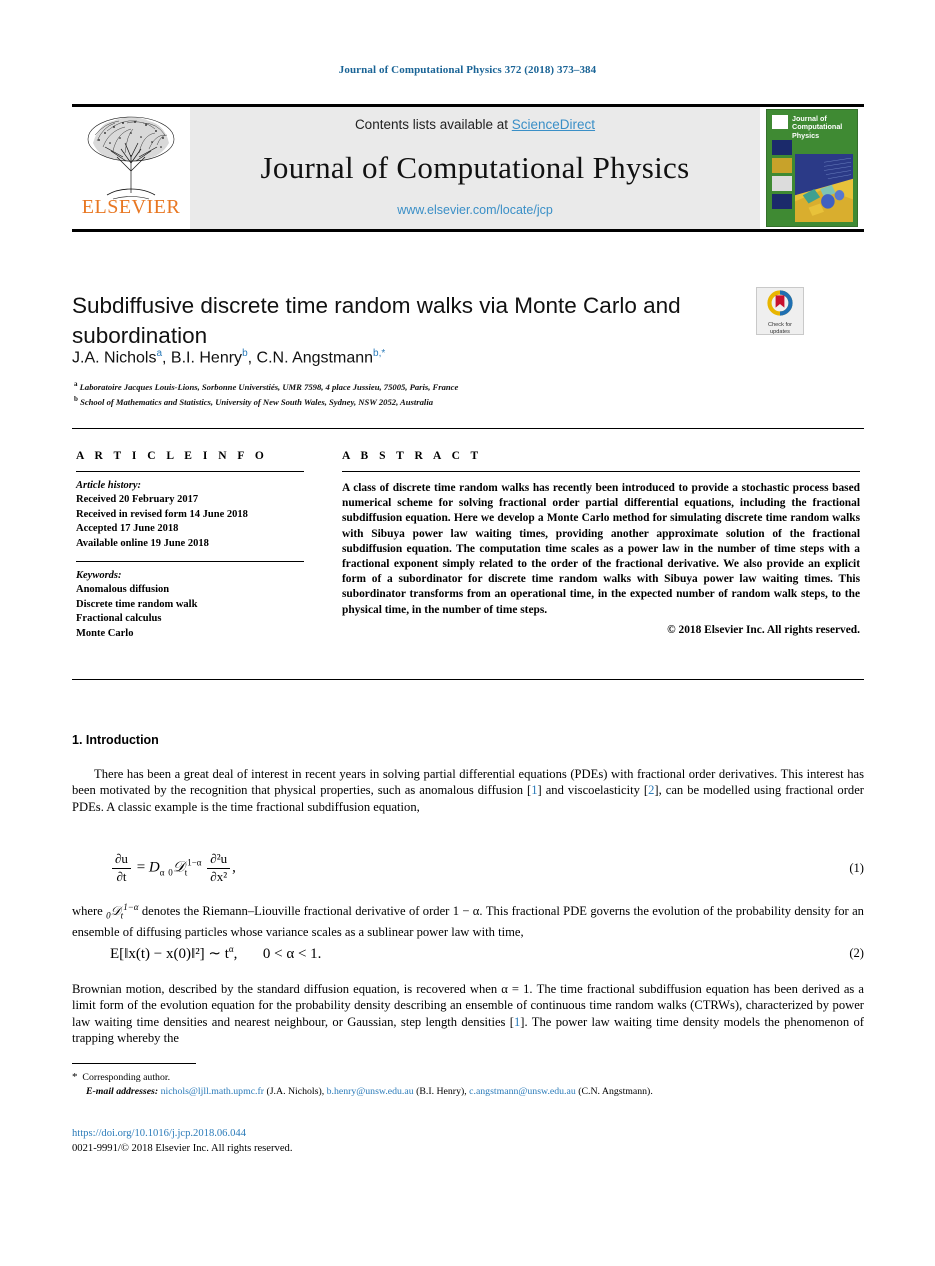 The width and height of the screenshot is (935, 1266). What do you see at coordinates (76, 384) in the screenshot?
I see `affiliation-mark: a` at bounding box center [76, 384].